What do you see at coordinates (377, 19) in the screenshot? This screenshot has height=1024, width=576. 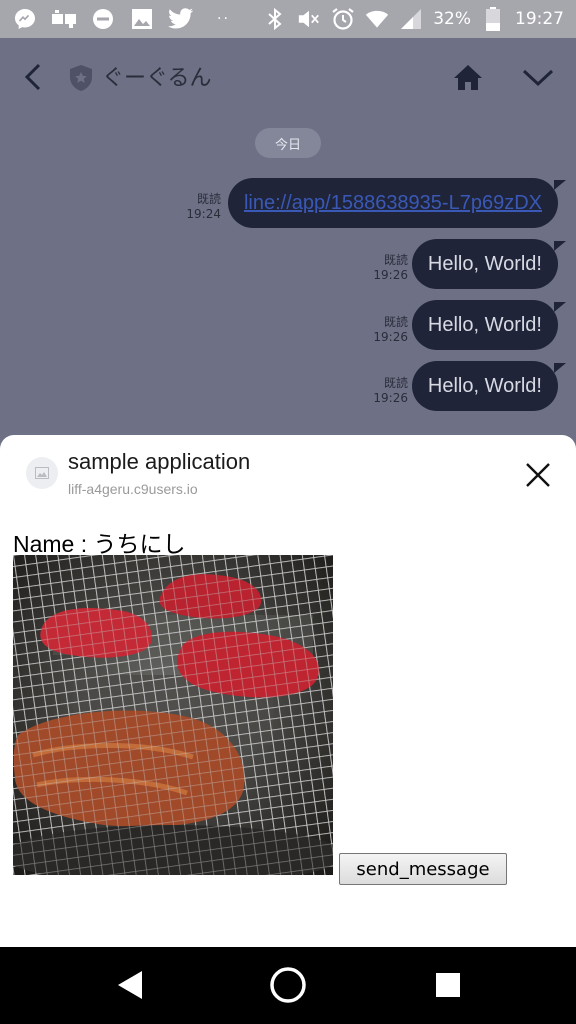 I see `wifi-icon` at bounding box center [377, 19].